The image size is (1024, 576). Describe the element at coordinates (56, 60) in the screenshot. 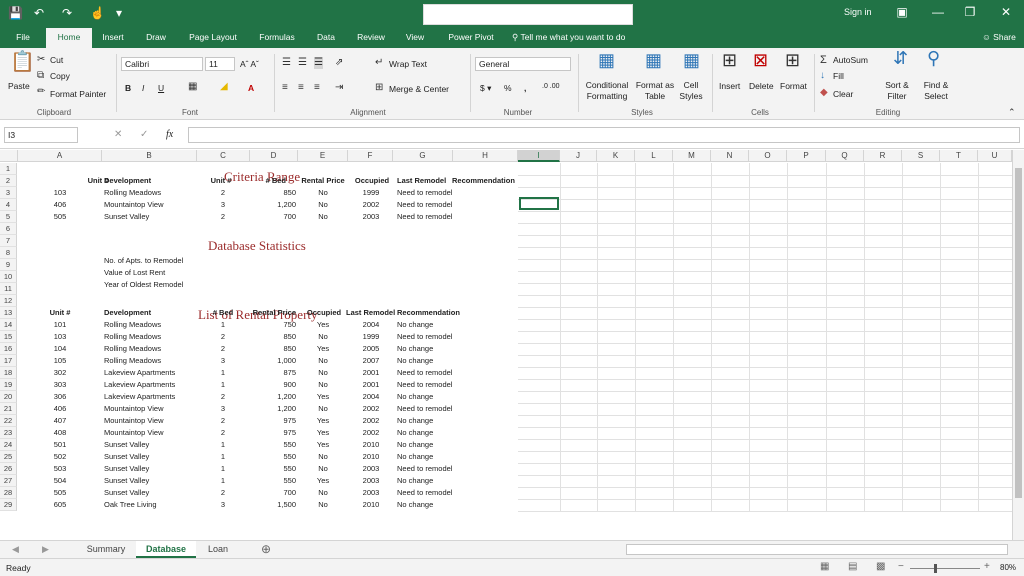

I see `cut-button: Cut` at that location.